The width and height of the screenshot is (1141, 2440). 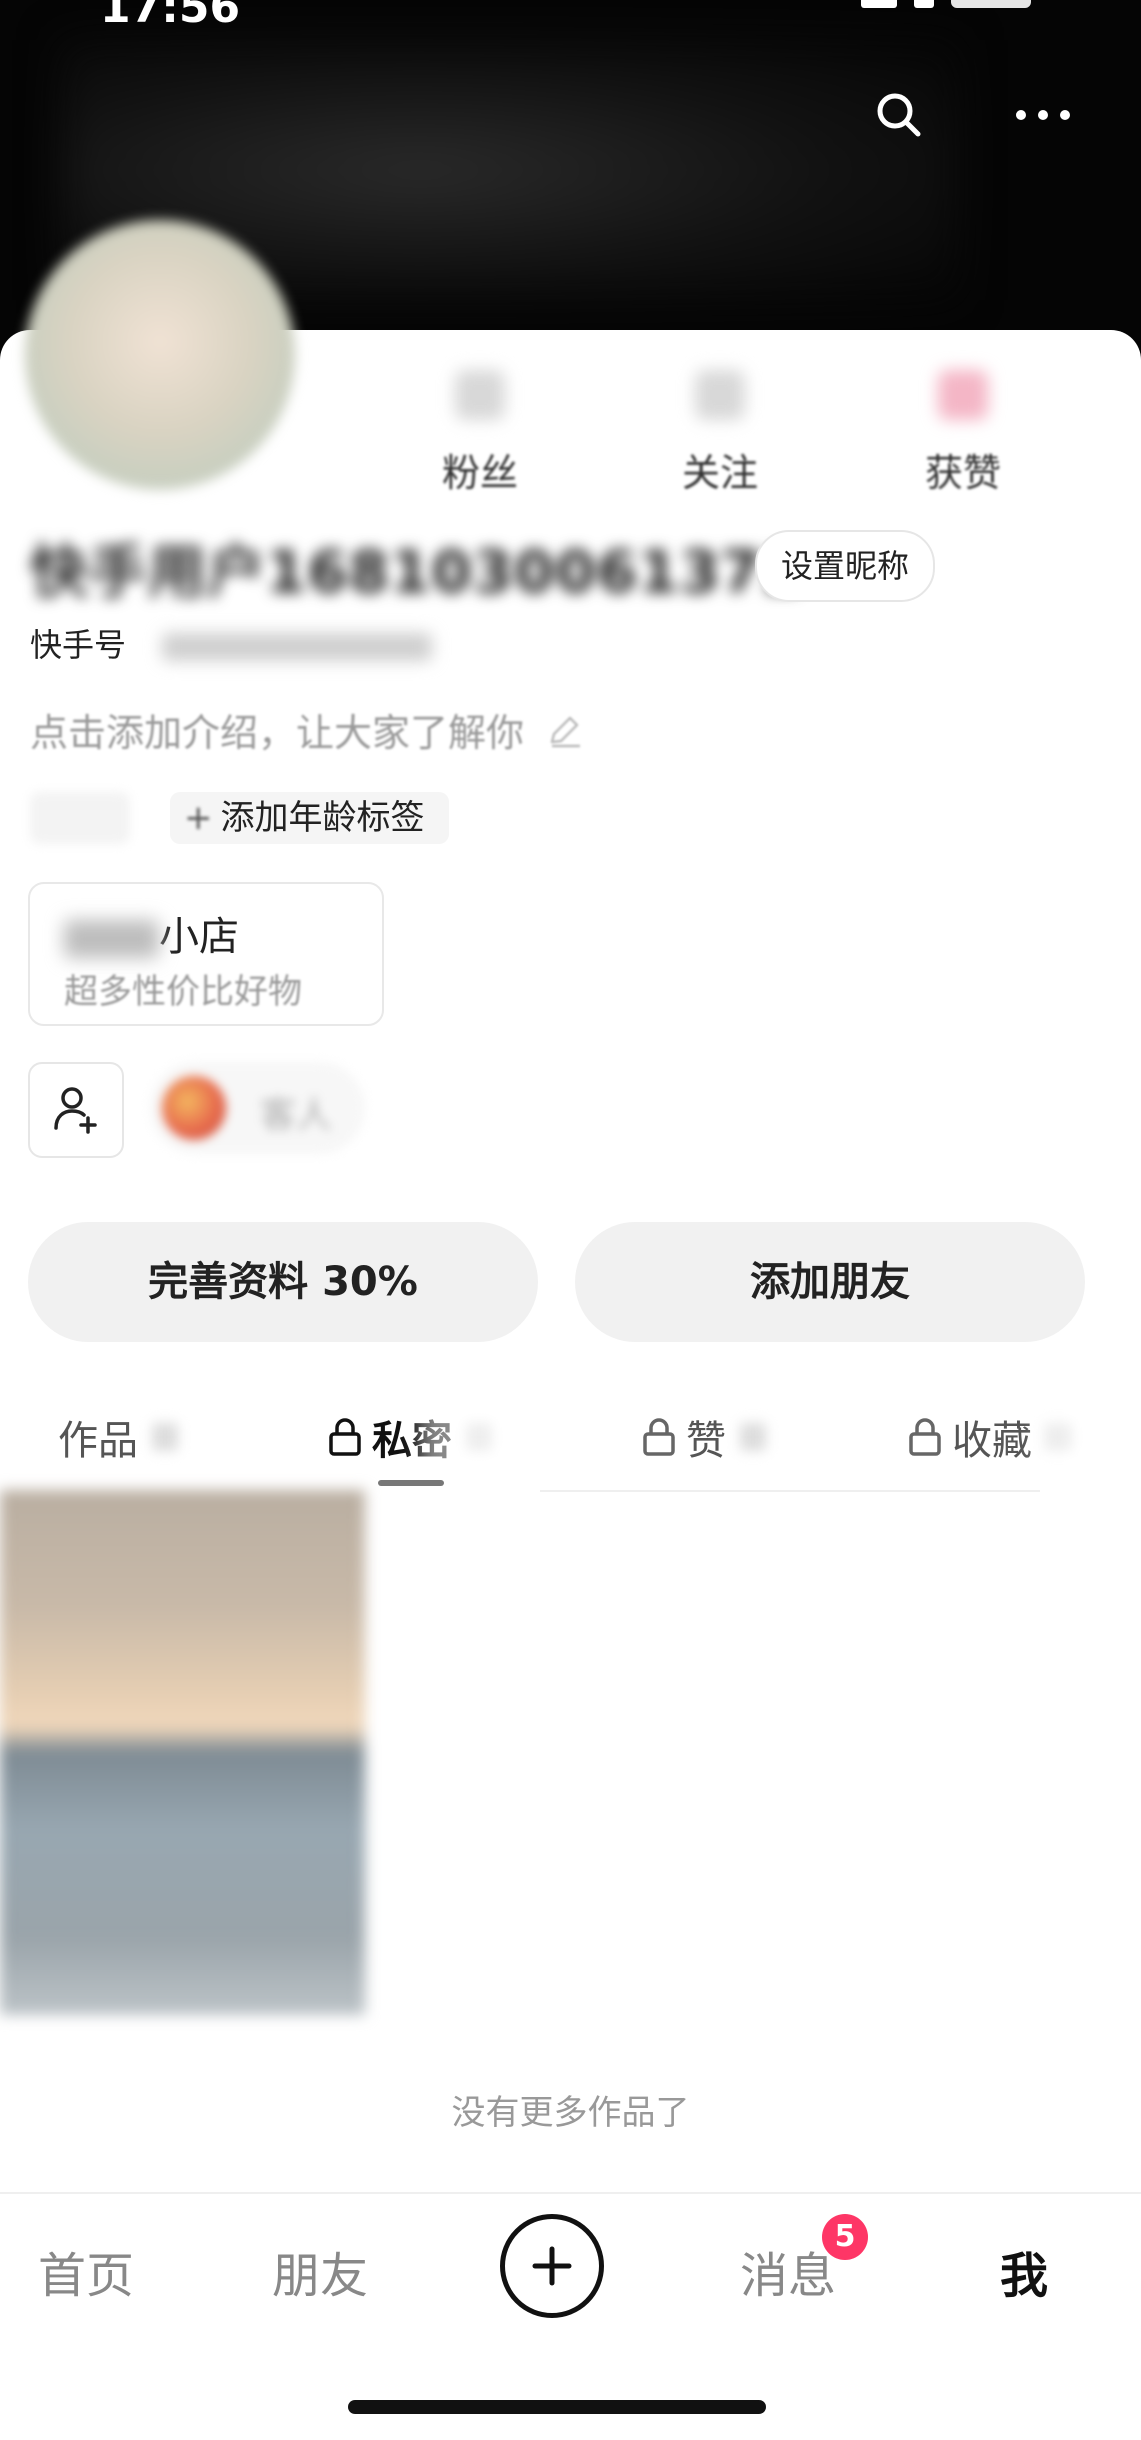 What do you see at coordinates (411, 1483) in the screenshot?
I see `active-tab-indicator` at bounding box center [411, 1483].